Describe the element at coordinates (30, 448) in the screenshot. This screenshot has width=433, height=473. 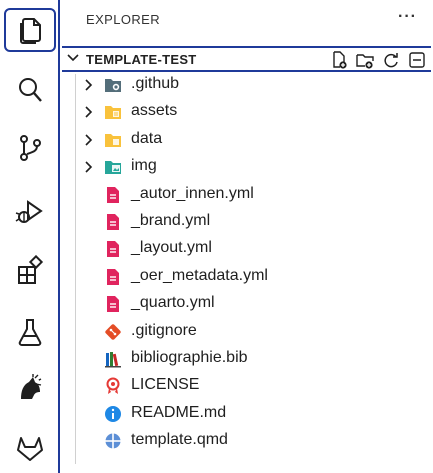
I see `gitlab-icon` at that location.